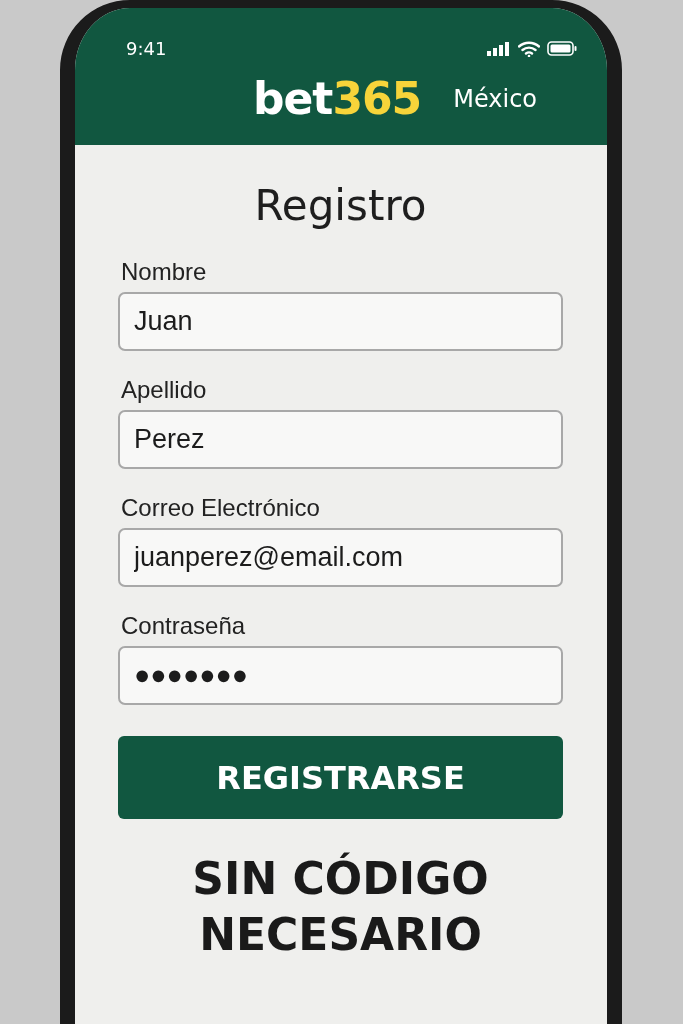  Describe the element at coordinates (184, 626) in the screenshot. I see `field-label: Contraseña` at that location.